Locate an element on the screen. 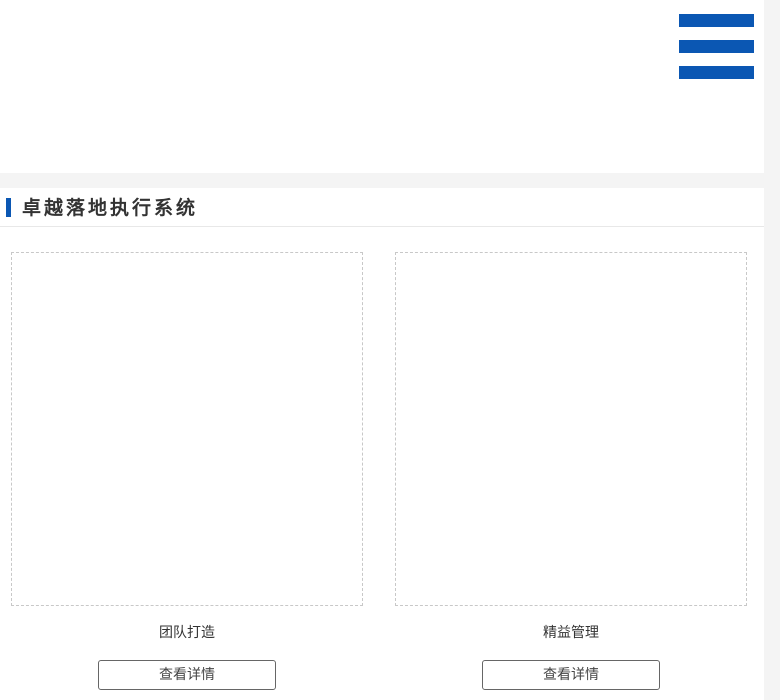 The width and height of the screenshot is (780, 700). hamburger-menu-icon is located at coordinates (716, 20).